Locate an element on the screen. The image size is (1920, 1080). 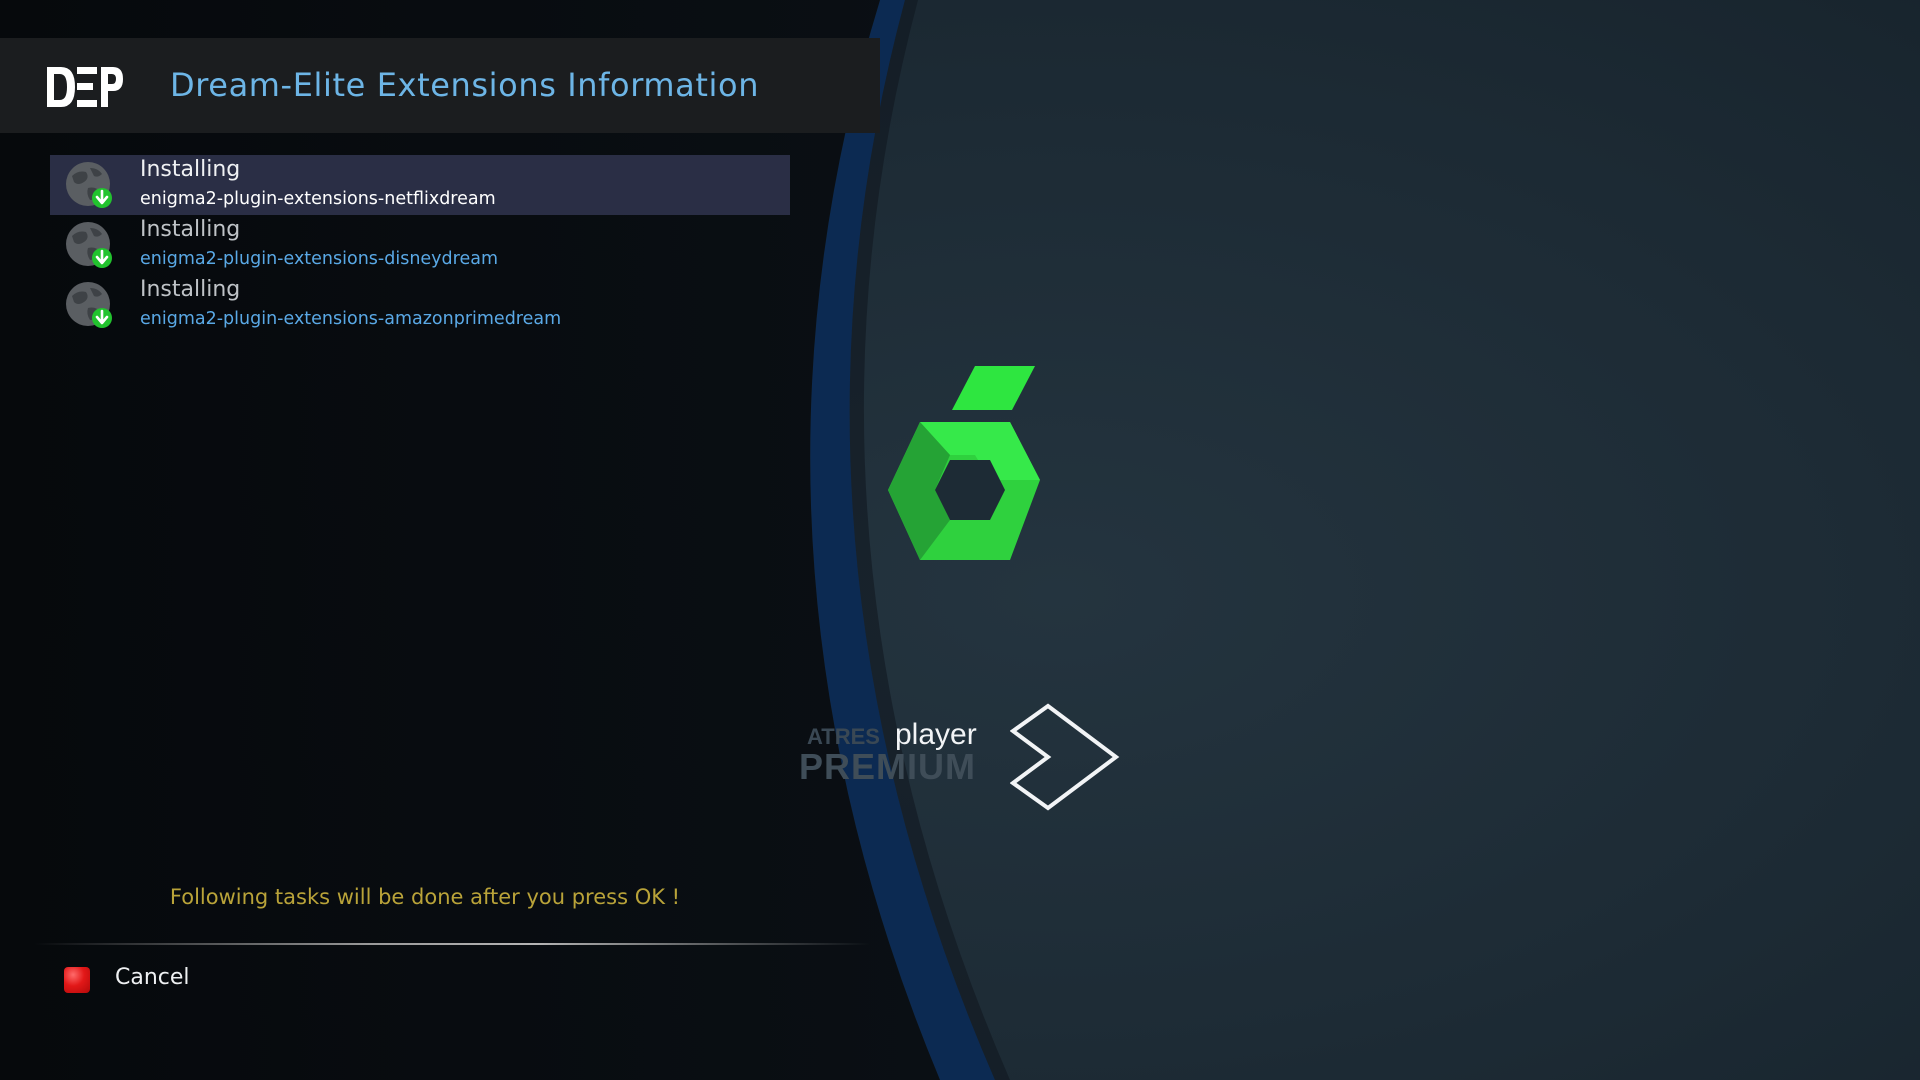
red-key-icon is located at coordinates (77, 980).